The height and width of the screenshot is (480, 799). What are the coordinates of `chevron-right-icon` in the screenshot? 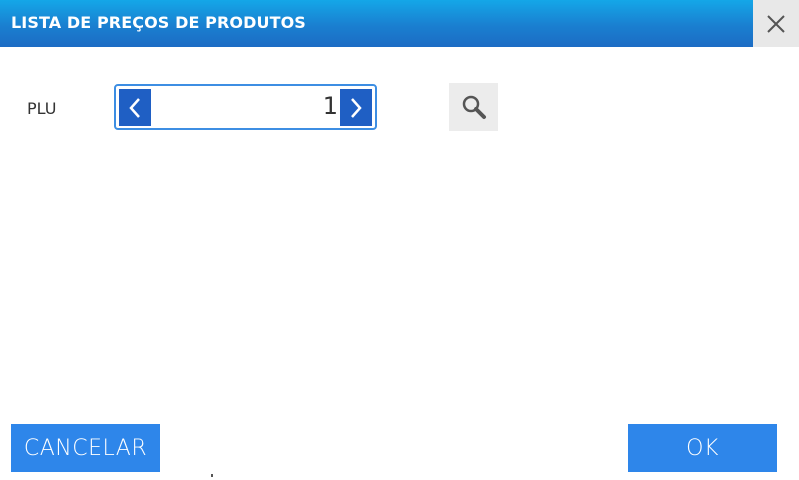 It's located at (356, 107).